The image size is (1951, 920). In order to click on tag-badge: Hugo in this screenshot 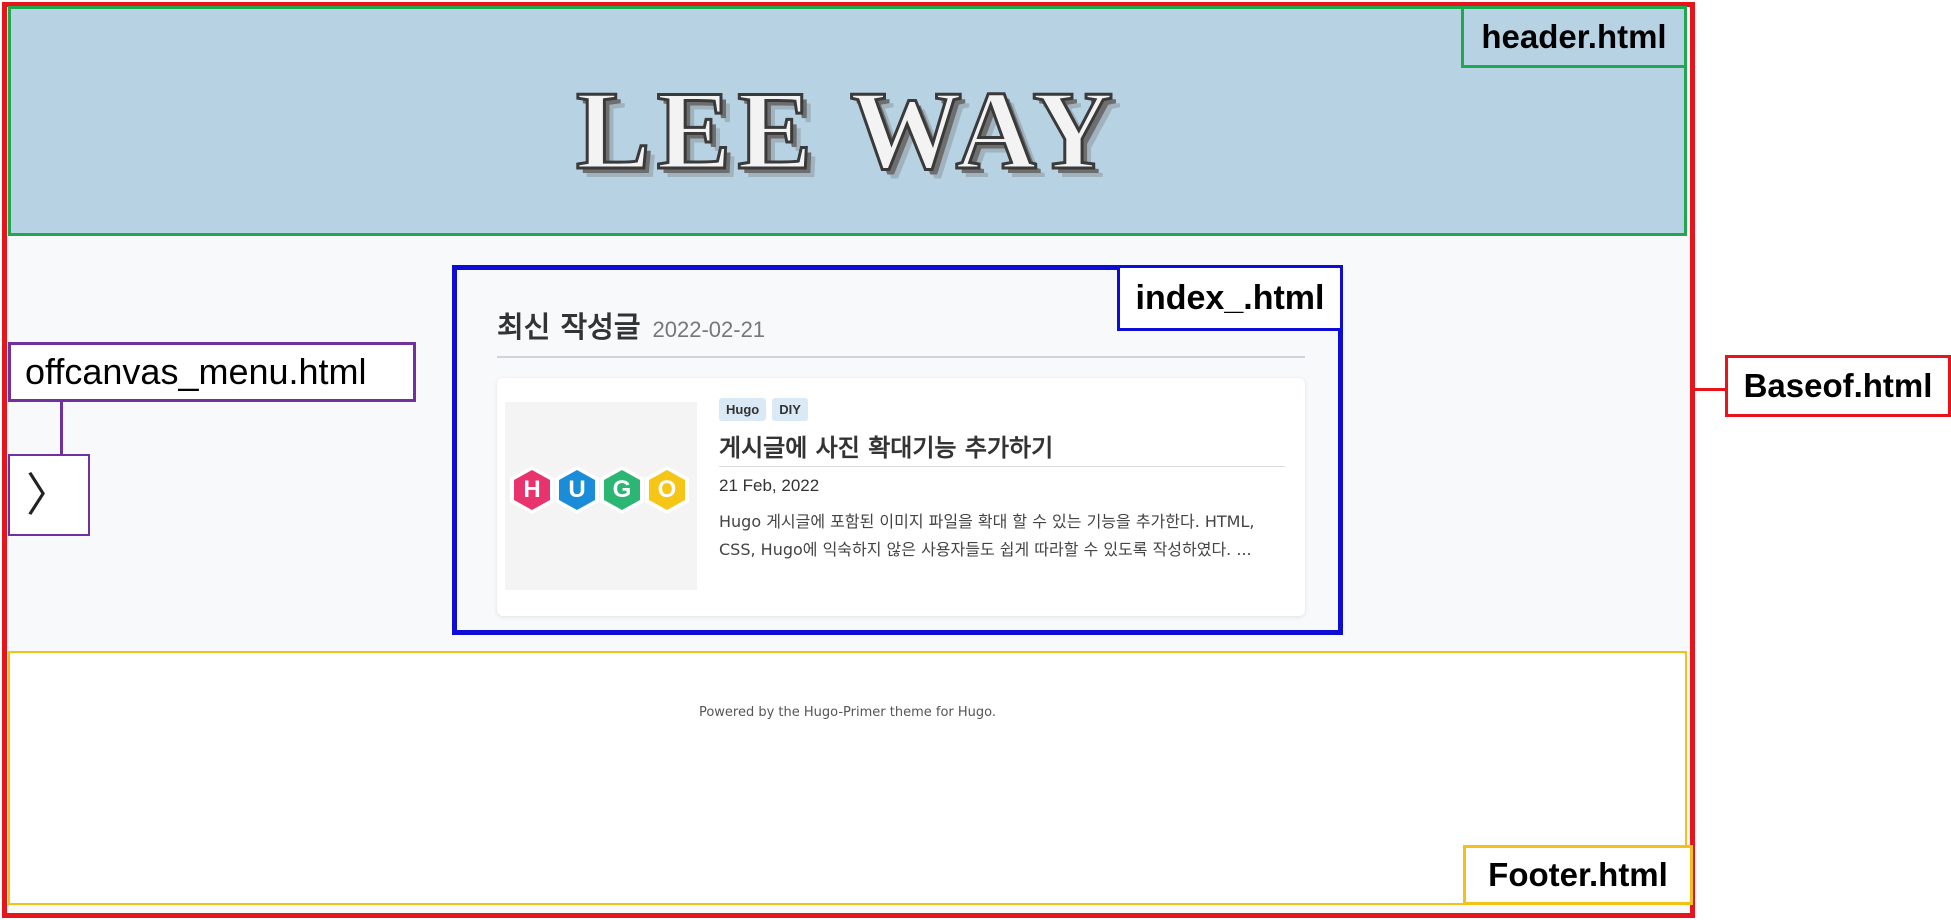, I will do `click(743, 409)`.